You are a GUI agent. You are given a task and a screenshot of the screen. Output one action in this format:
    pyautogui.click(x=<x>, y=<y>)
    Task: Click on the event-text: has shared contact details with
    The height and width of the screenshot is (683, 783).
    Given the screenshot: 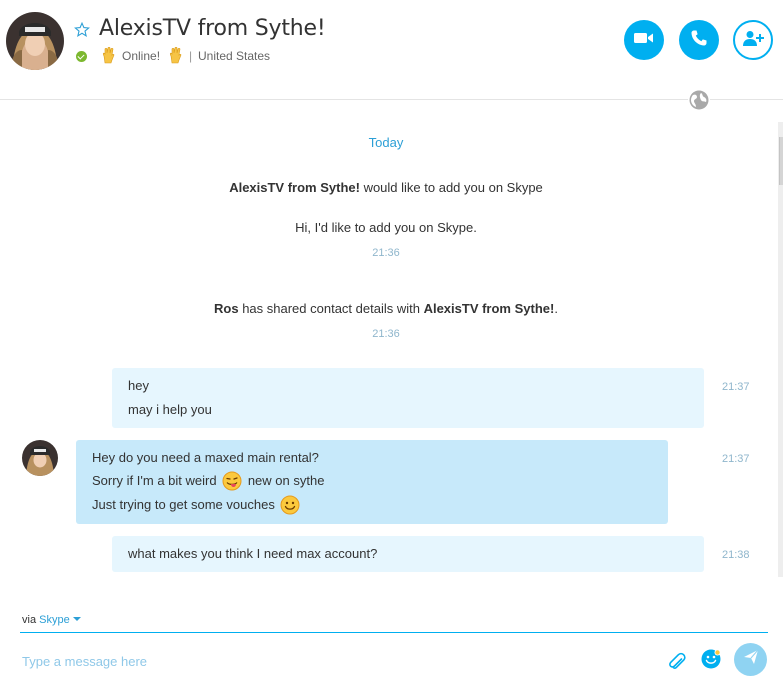 What is the action you would take?
    pyautogui.click(x=331, y=308)
    